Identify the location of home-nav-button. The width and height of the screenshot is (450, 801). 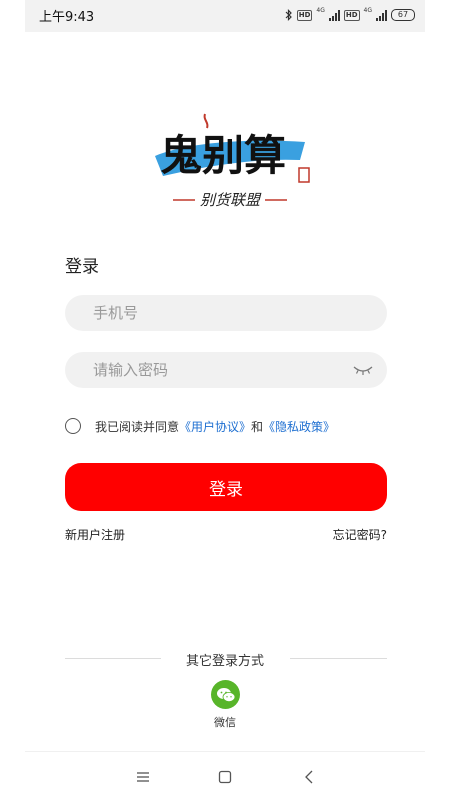
(225, 777).